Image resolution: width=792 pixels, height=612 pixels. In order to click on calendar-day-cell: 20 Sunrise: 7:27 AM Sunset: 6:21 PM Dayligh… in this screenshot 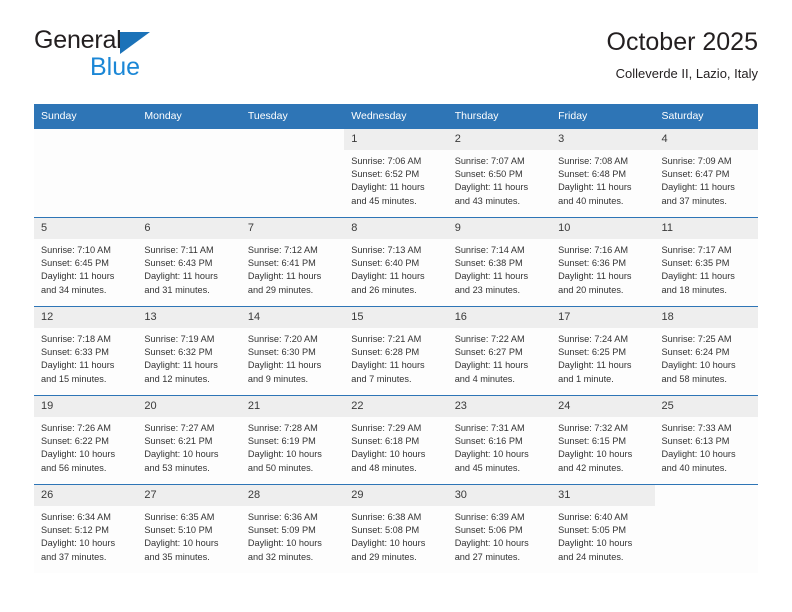, I will do `click(189, 440)`.